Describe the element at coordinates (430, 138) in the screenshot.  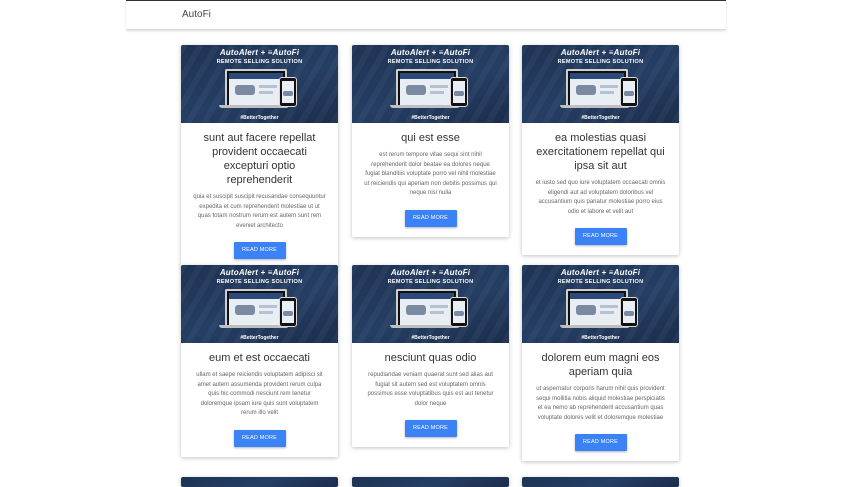
I see `card-title: qui est esse` at that location.